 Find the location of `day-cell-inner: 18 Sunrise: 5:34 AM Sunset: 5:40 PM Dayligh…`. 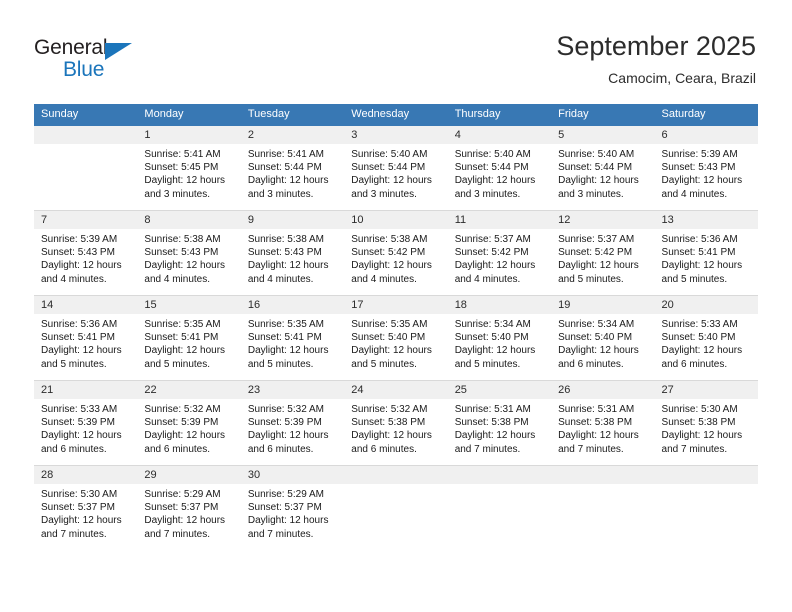

day-cell-inner: 18 Sunrise: 5:34 AM Sunset: 5:40 PM Dayligh… is located at coordinates (499, 338).